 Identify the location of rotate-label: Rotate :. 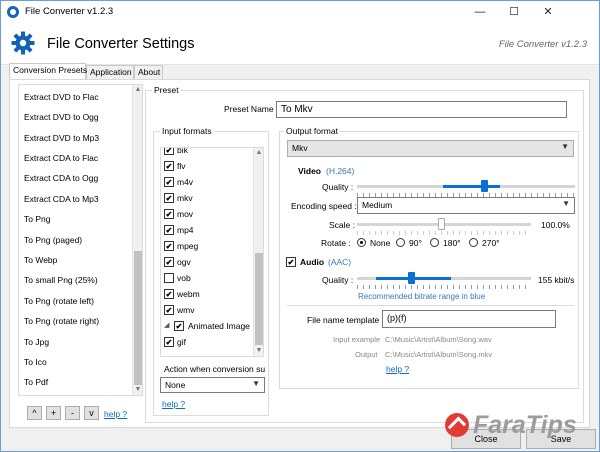
(336, 243).